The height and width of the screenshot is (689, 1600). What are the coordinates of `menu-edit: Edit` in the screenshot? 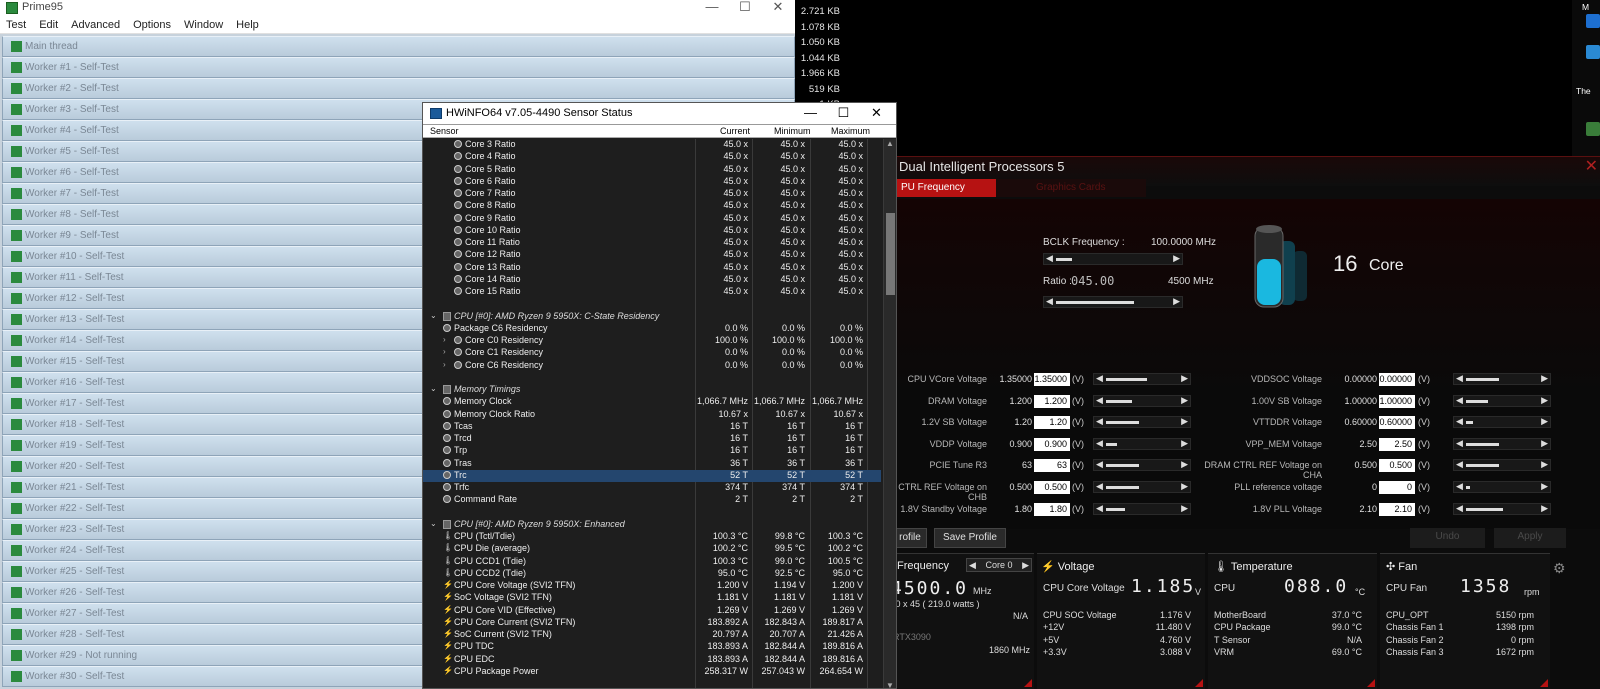 It's located at (48, 25).